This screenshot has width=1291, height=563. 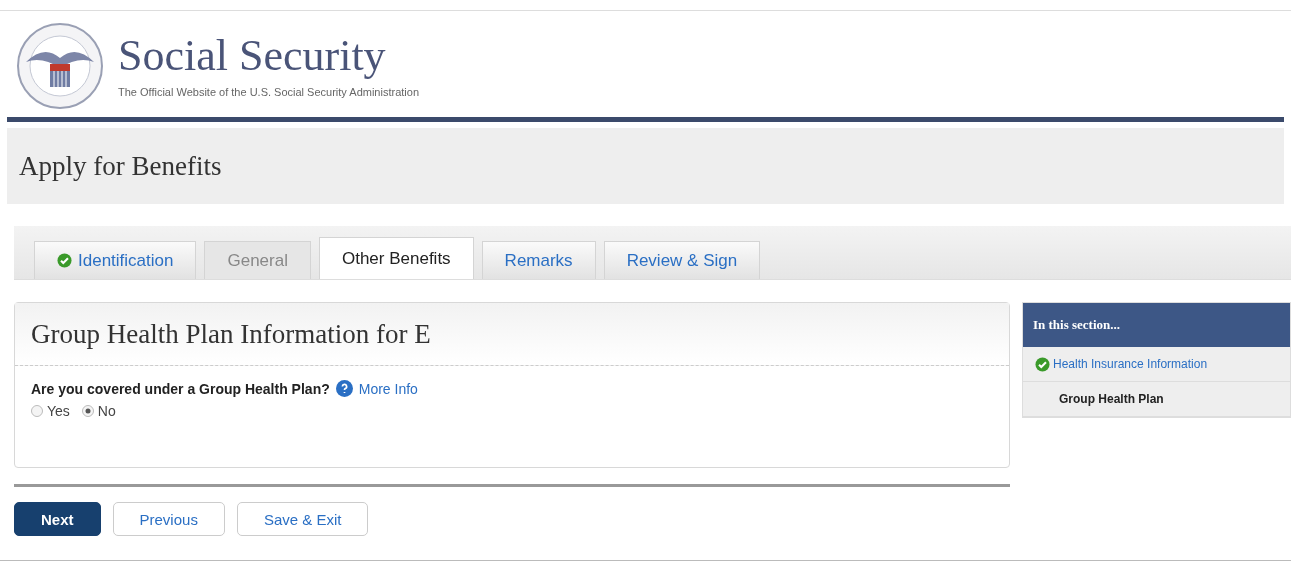 What do you see at coordinates (168, 519) in the screenshot?
I see `secondary-button: Previous` at bounding box center [168, 519].